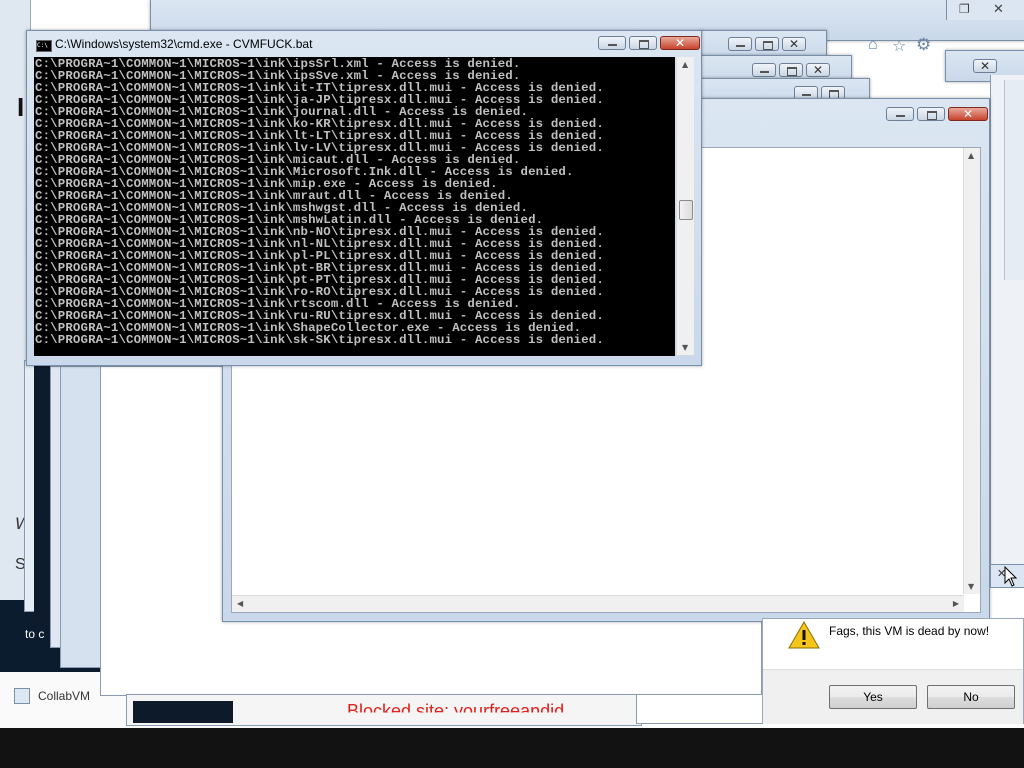 Image resolution: width=1024 pixels, height=768 pixels. What do you see at coordinates (35, 634) in the screenshot?
I see `background-text-fragment: to c` at bounding box center [35, 634].